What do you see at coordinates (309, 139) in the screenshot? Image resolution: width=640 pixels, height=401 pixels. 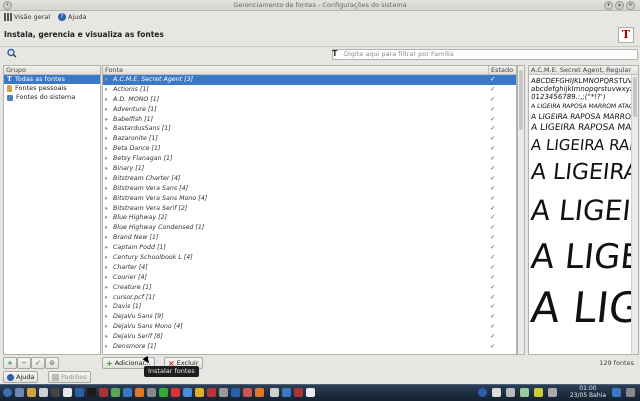 I see `font-row: ▸ Bazaronite [1] ✓` at bounding box center [309, 139].